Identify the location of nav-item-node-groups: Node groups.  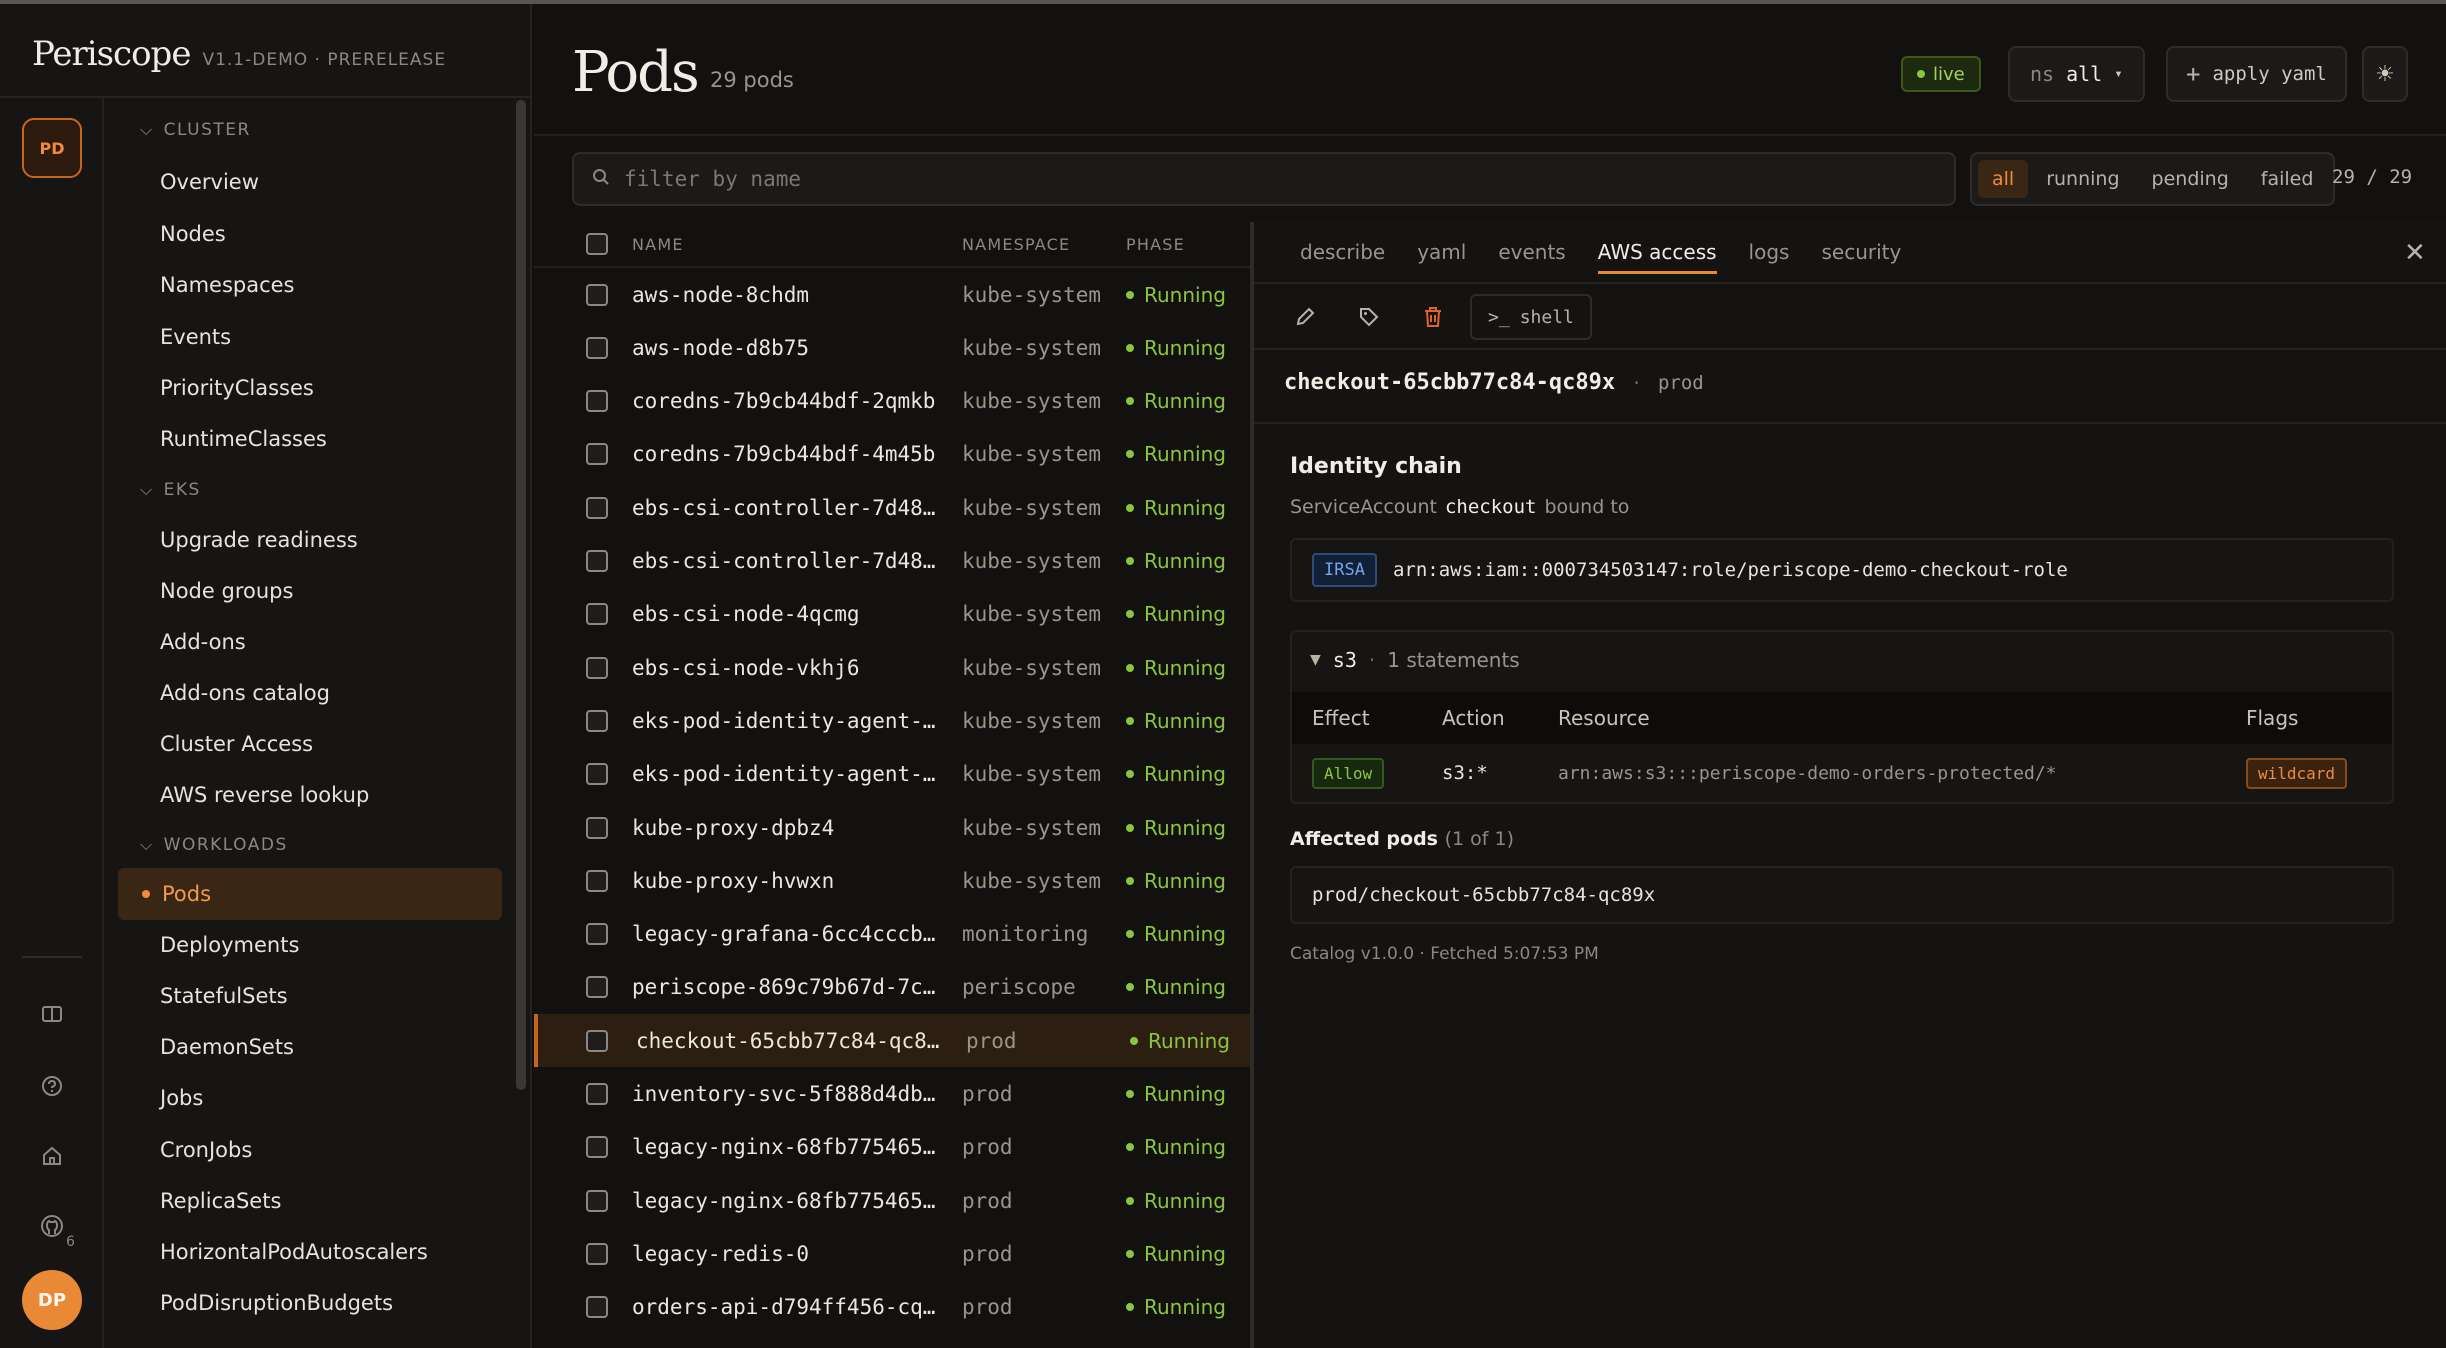
(310, 591).